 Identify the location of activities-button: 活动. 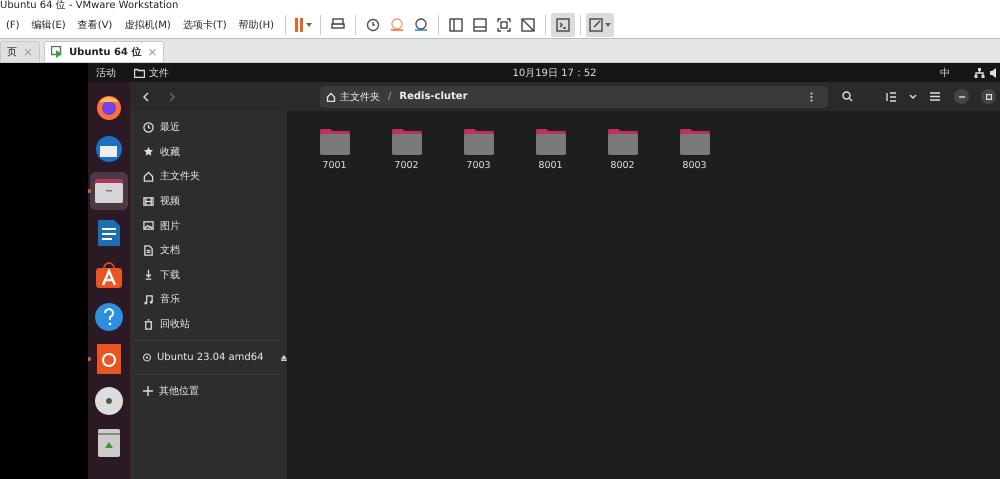
(106, 73).